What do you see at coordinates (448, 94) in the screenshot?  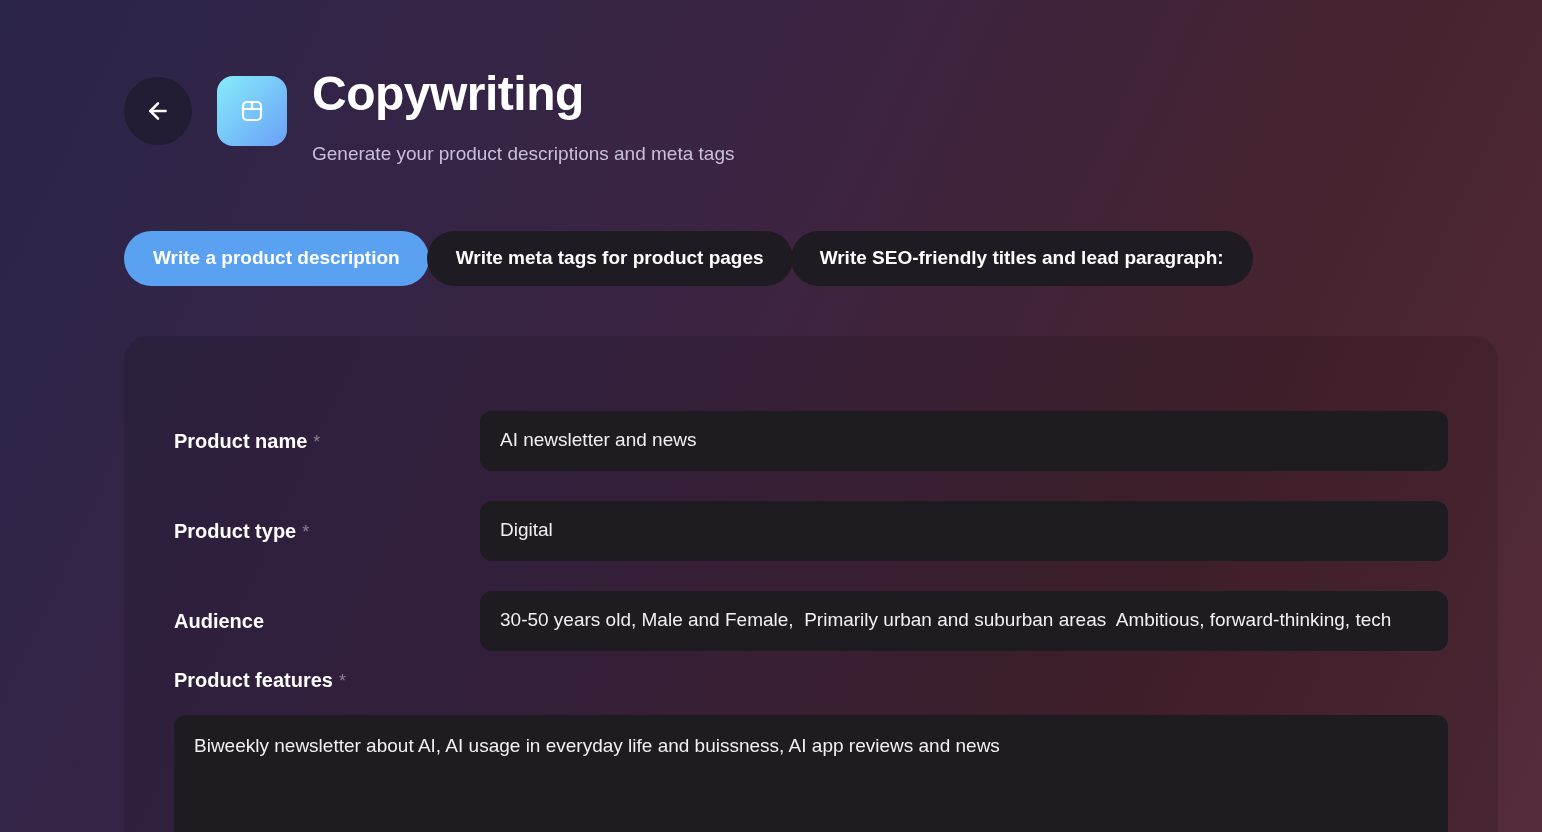 I see `page-title: Copywriting` at bounding box center [448, 94].